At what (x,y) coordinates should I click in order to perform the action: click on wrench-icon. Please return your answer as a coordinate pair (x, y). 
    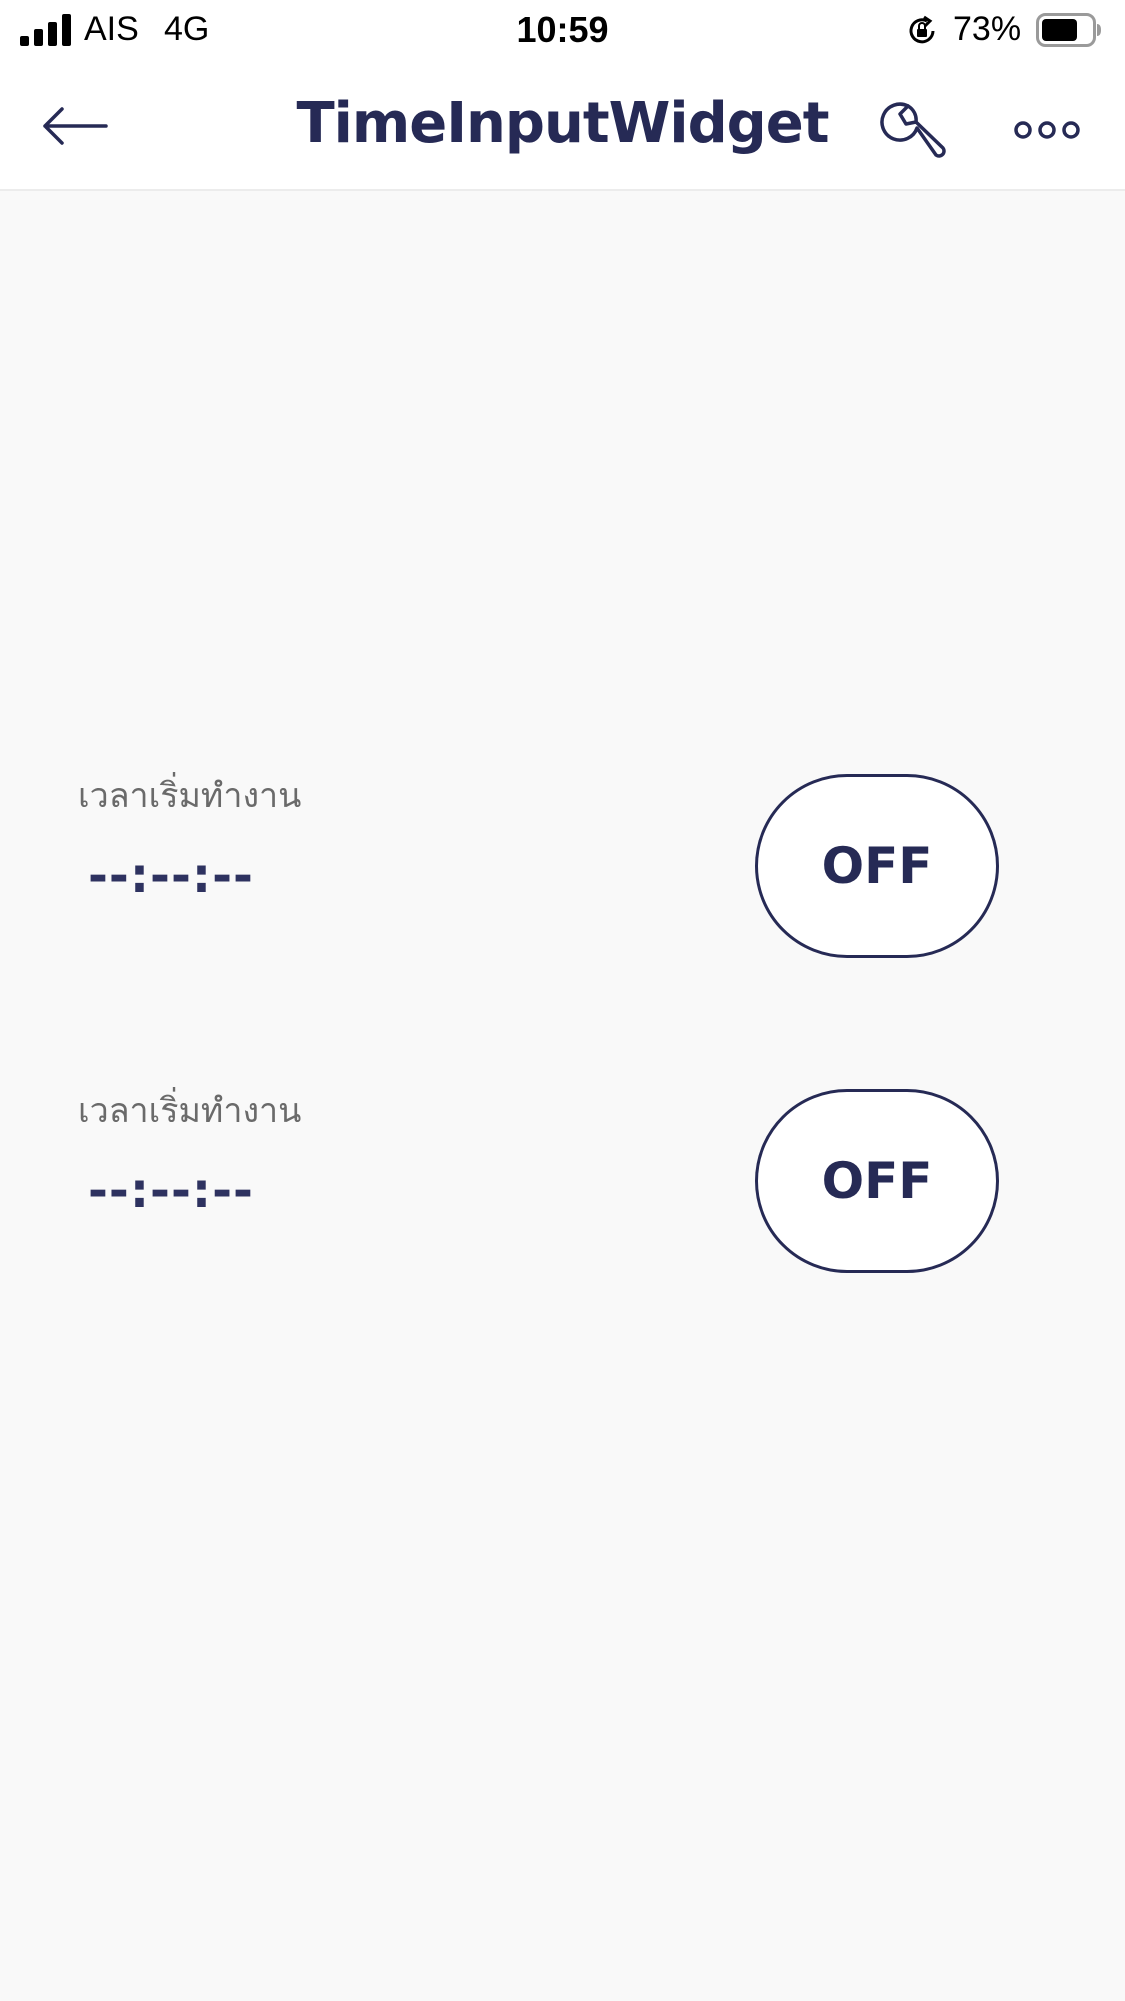
    Looking at the image, I should click on (913, 132).